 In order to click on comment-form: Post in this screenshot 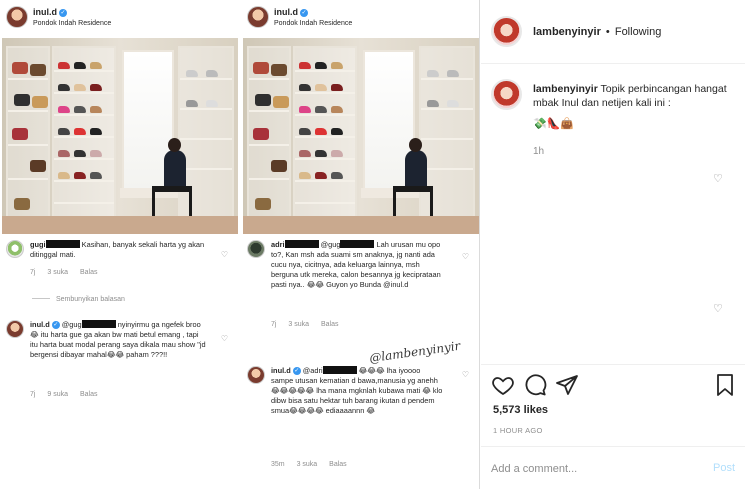, I will do `click(613, 467)`.